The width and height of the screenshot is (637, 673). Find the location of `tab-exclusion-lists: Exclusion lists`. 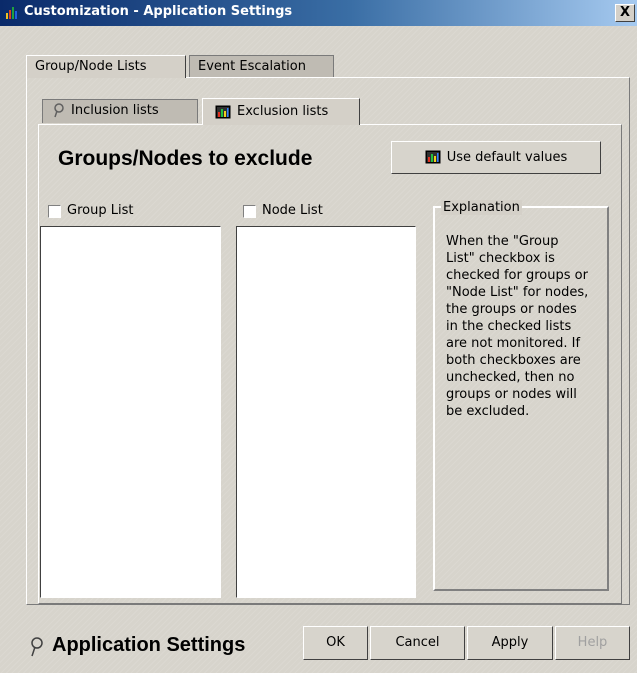

tab-exclusion-lists: Exclusion lists is located at coordinates (281, 111).